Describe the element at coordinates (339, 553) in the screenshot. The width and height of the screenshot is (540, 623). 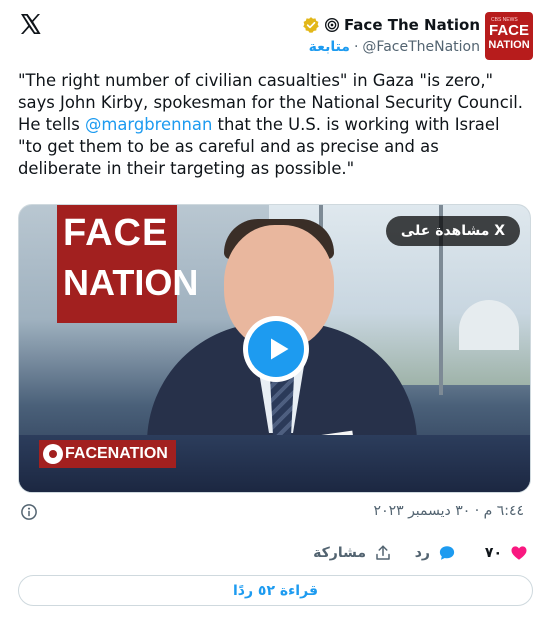
I see `share-label: مشاركة` at that location.